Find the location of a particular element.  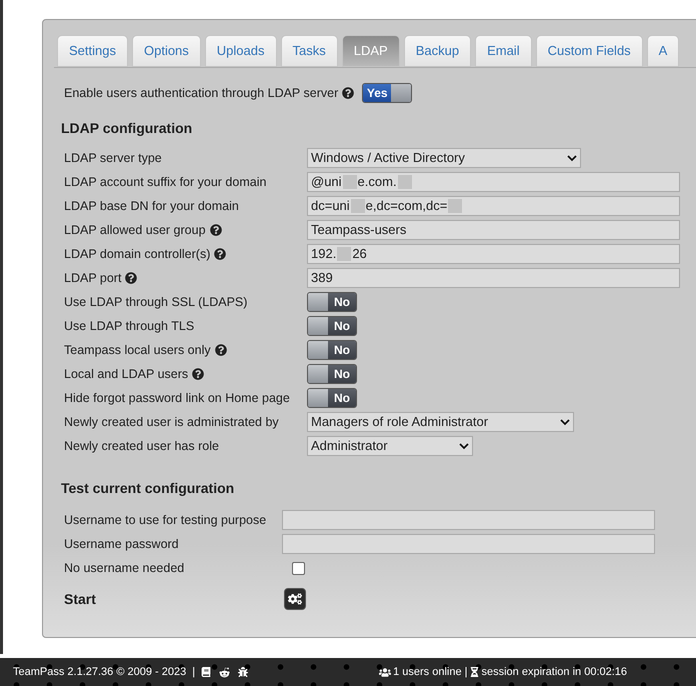

hourglass-icon is located at coordinates (475, 672).